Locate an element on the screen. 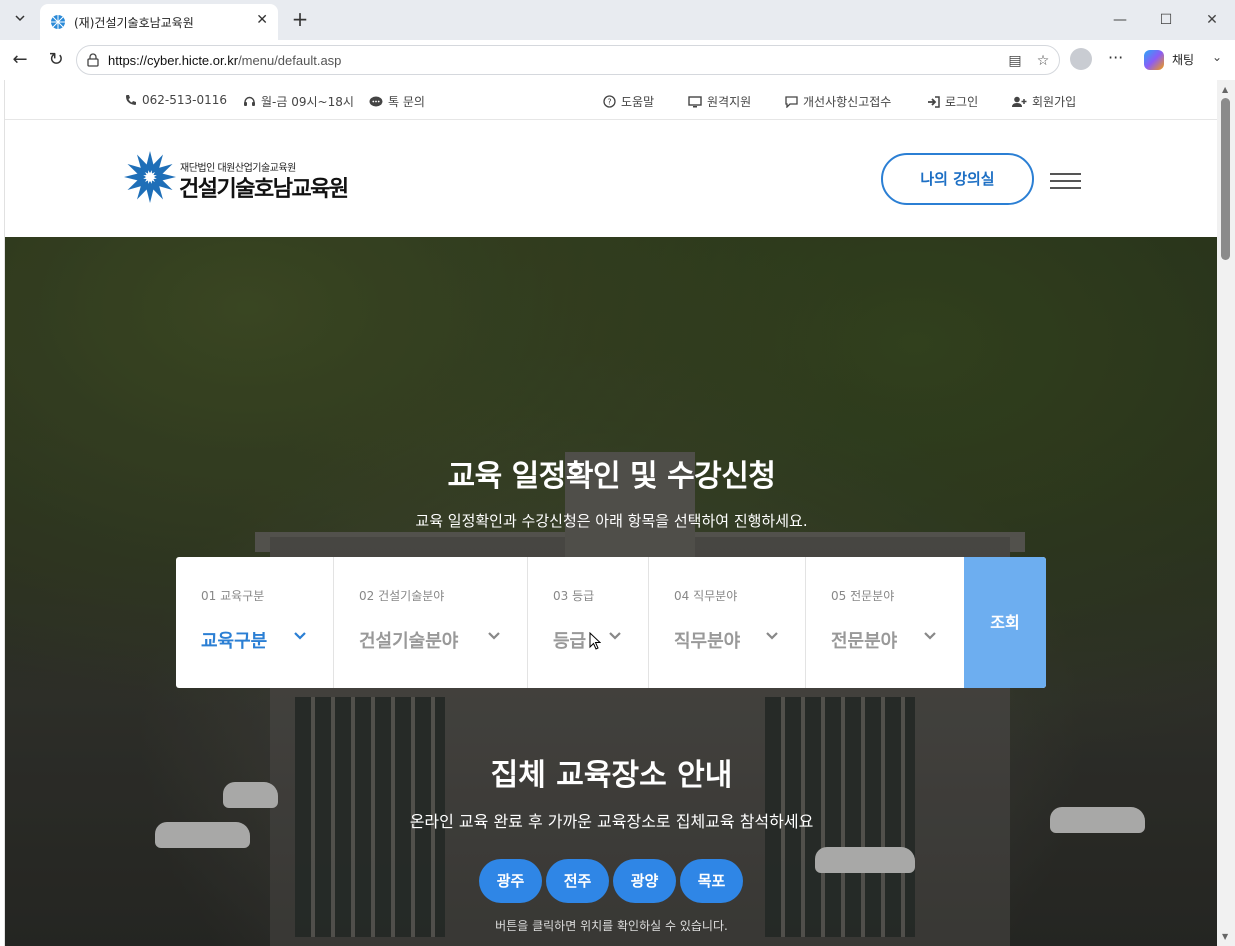 This screenshot has height=946, width=1235. hours-info: 월-금 09시~18시 is located at coordinates (298, 101).